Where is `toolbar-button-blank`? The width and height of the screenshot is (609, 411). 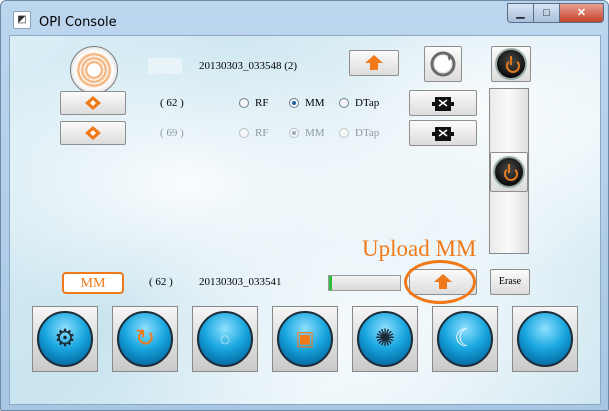
toolbar-button-blank is located at coordinates (545, 339).